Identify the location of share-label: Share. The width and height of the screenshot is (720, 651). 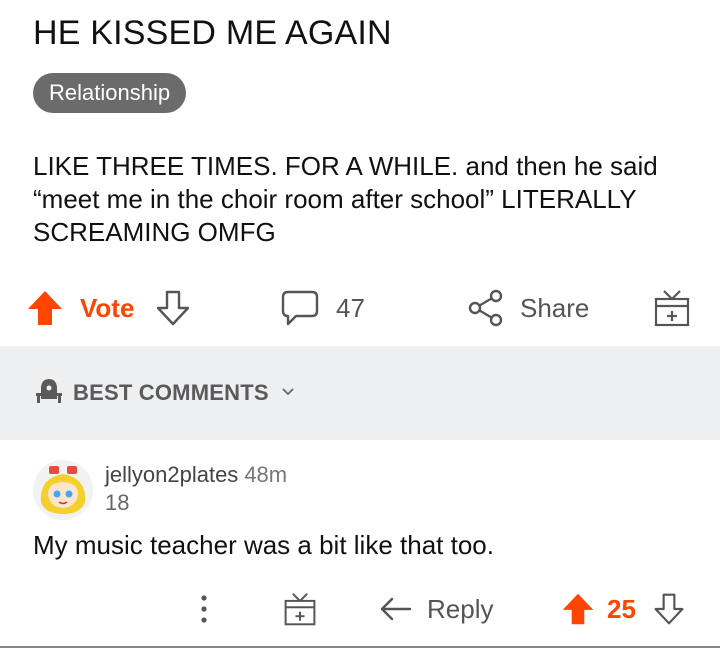
(555, 307).